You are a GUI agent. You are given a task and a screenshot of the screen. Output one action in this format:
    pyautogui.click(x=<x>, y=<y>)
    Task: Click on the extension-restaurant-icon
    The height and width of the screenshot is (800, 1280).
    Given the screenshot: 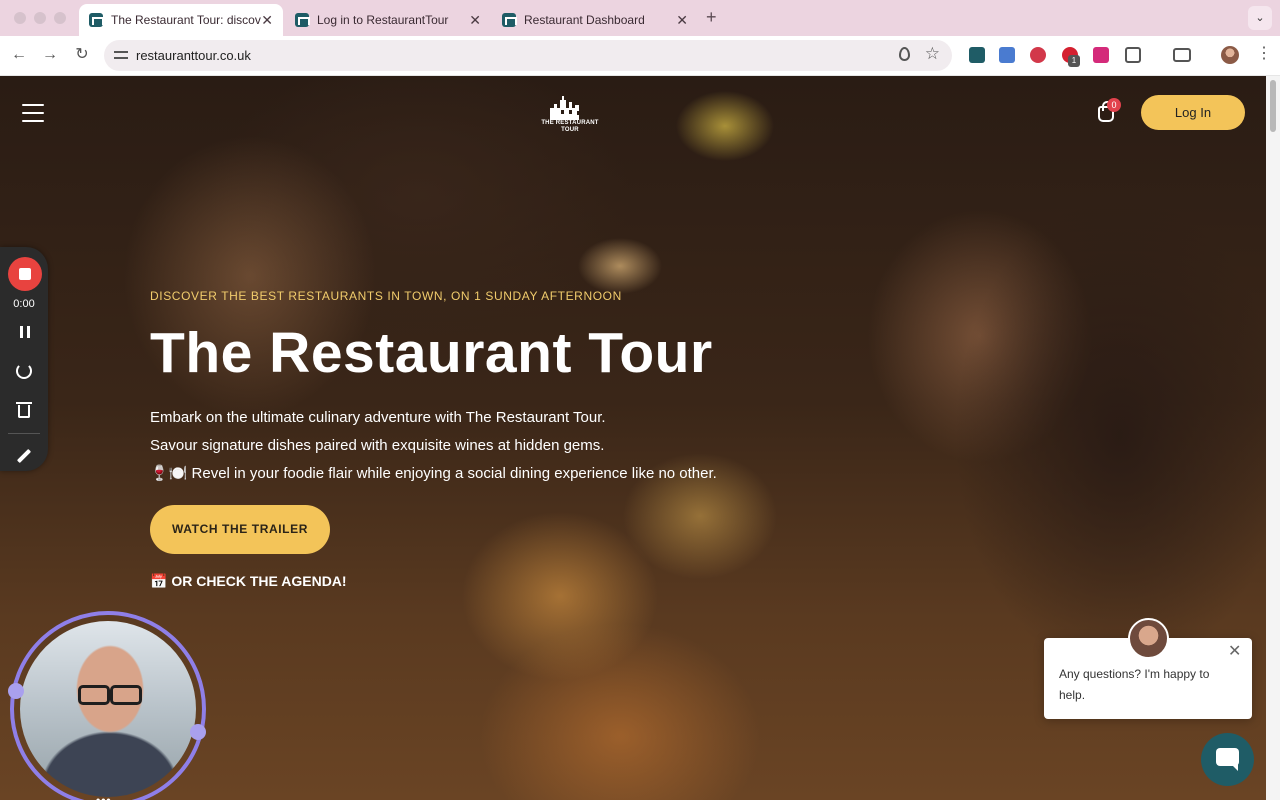 What is the action you would take?
    pyautogui.click(x=977, y=55)
    